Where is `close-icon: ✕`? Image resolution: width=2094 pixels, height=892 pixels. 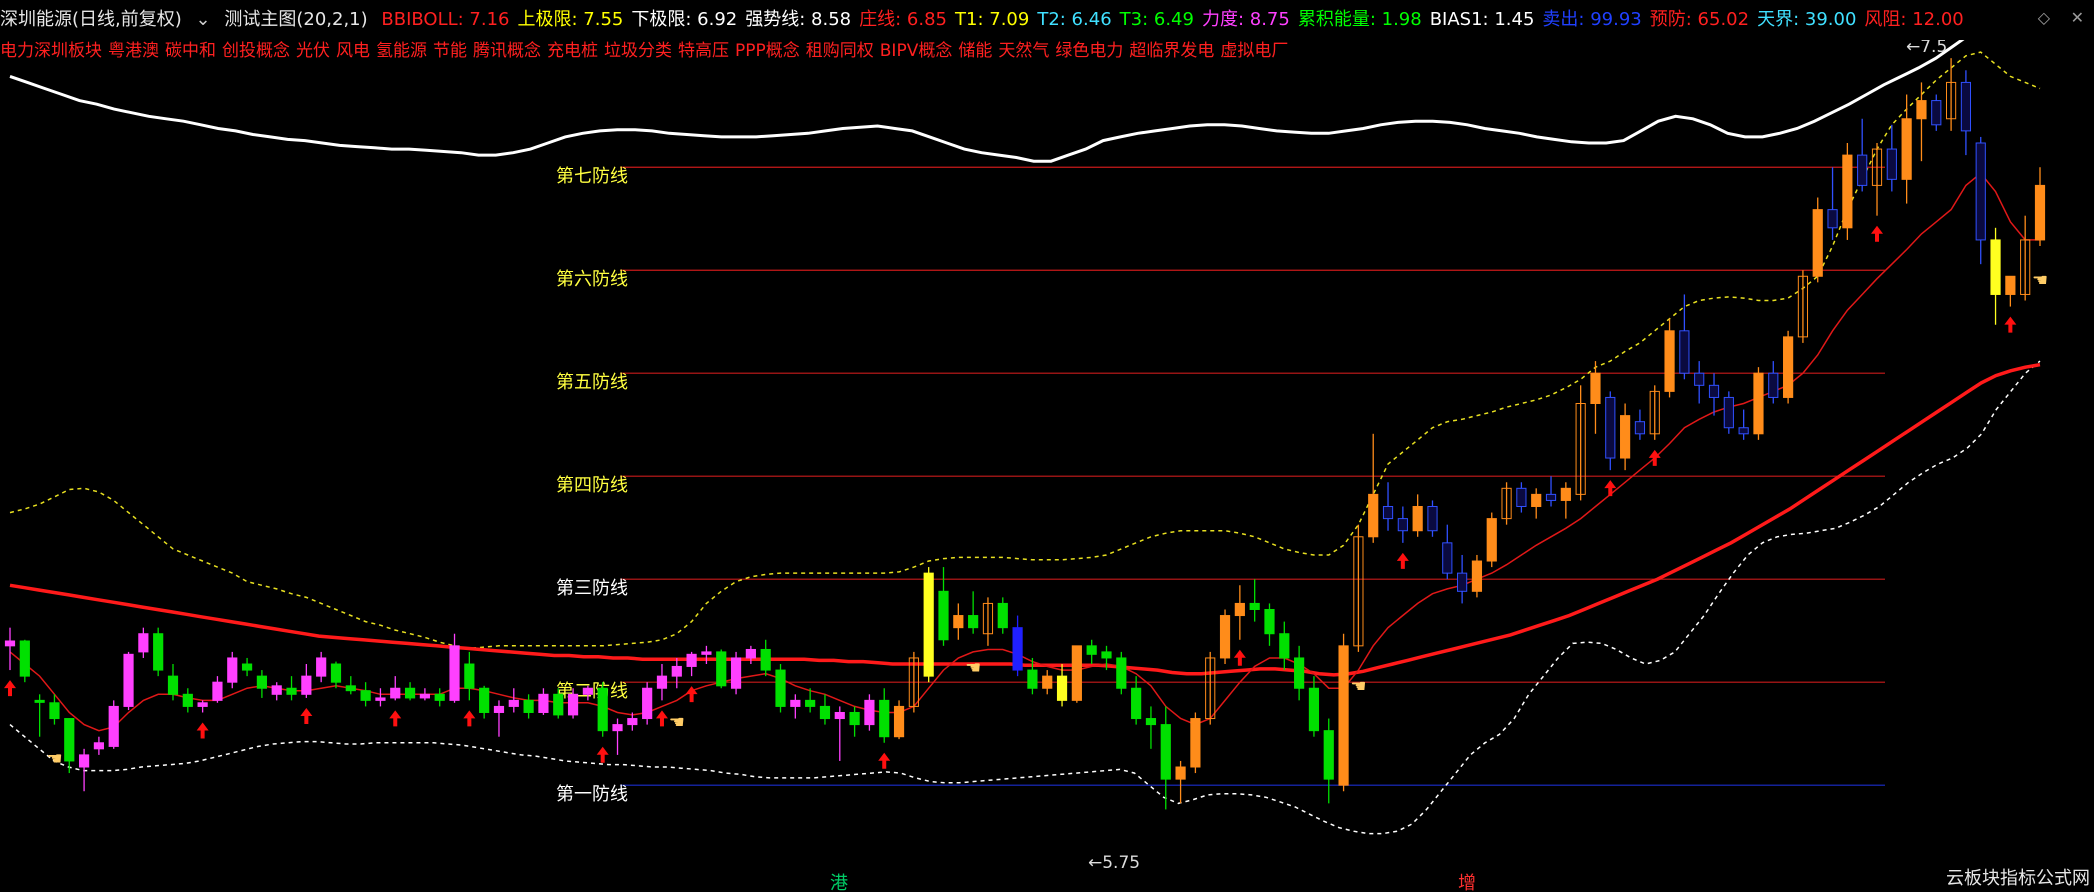 close-icon: ✕ is located at coordinates (2077, 17).